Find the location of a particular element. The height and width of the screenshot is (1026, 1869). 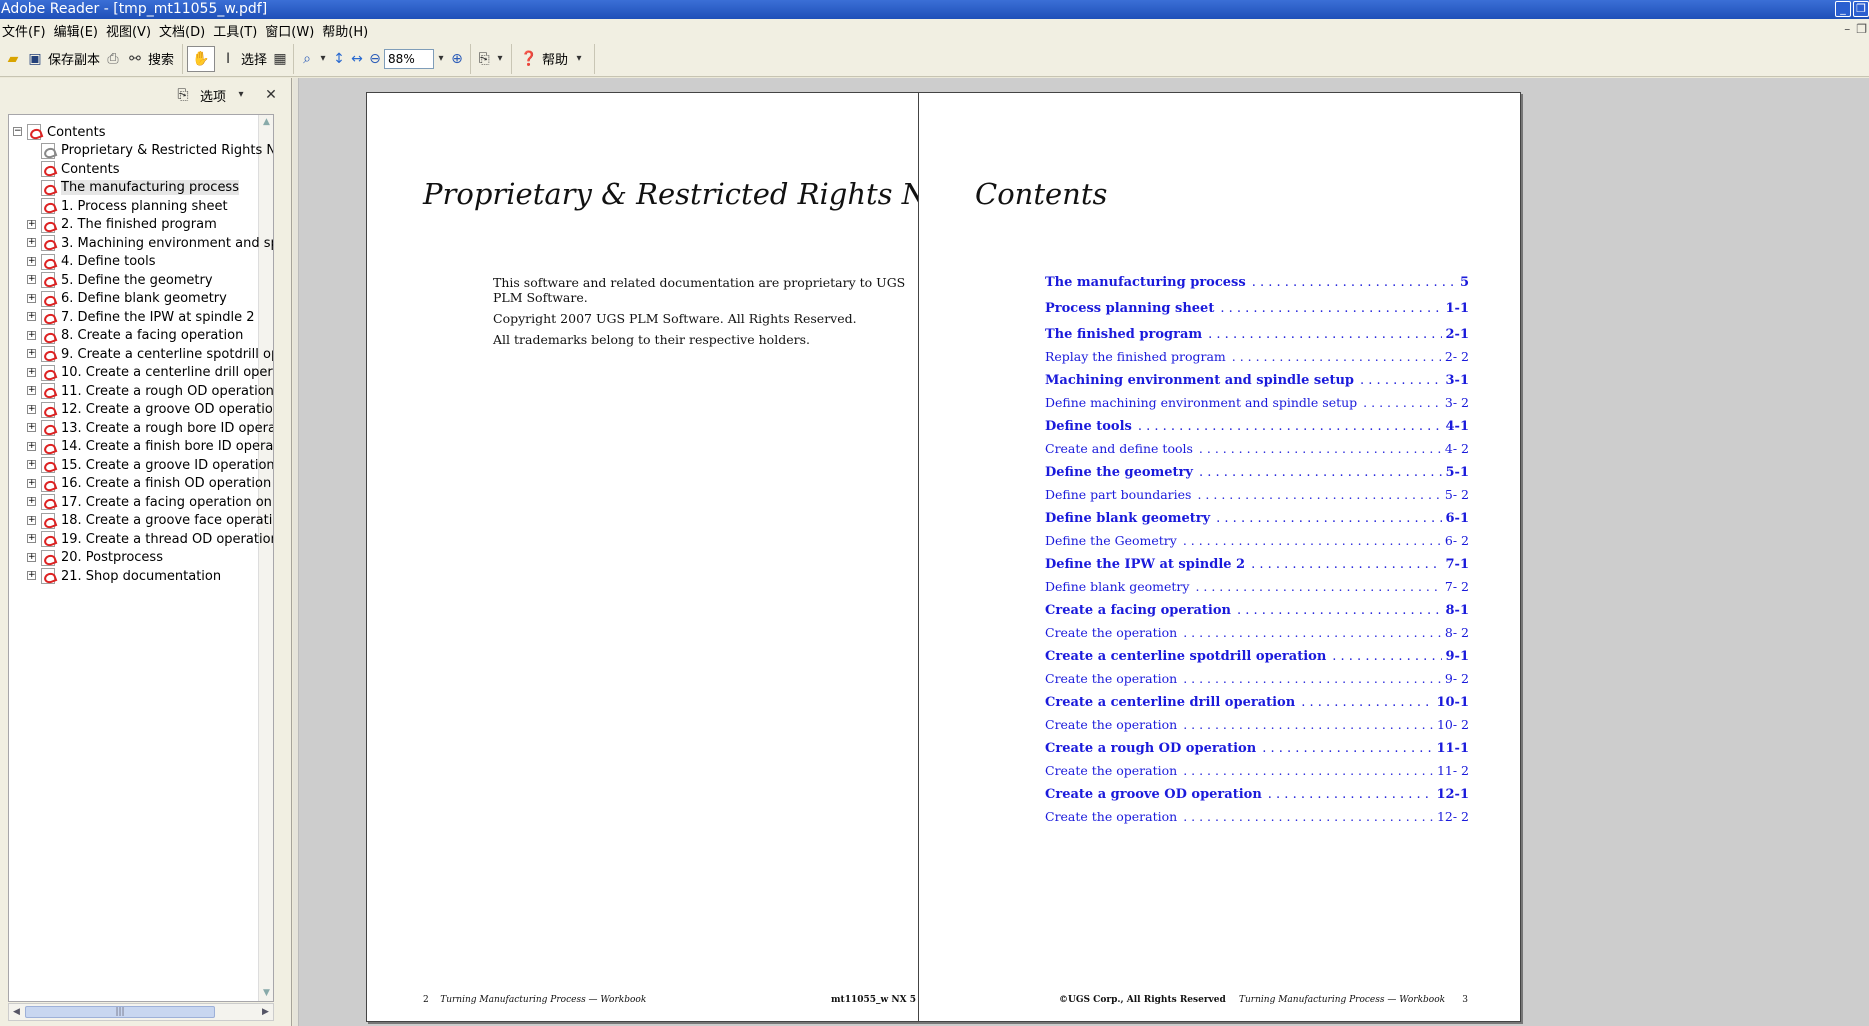

toc-entry: Create the operation 11- 2 is located at coordinates (1257, 773).